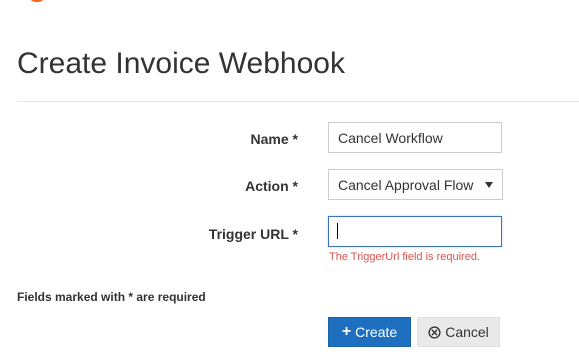  I want to click on action-select: Cancel Approval Flow, so click(415, 184).